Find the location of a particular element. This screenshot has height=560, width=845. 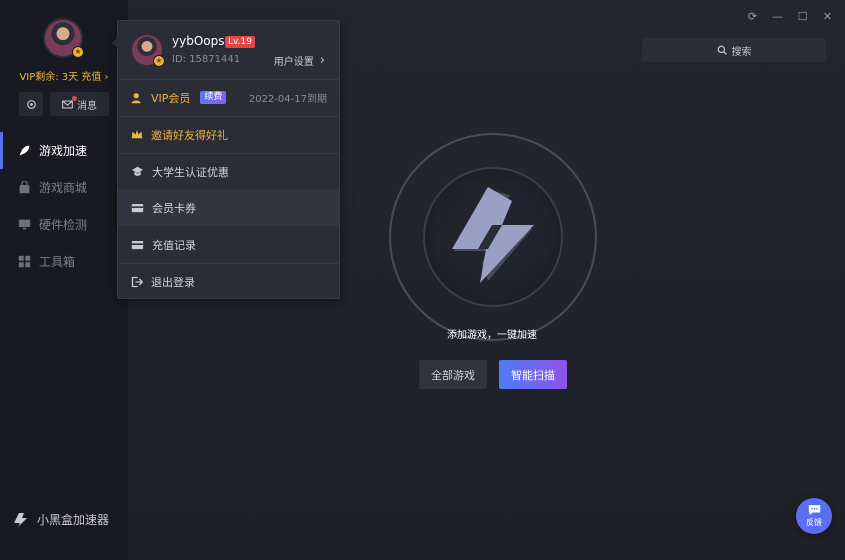

menu-item-label: 充值记录 is located at coordinates (174, 245).